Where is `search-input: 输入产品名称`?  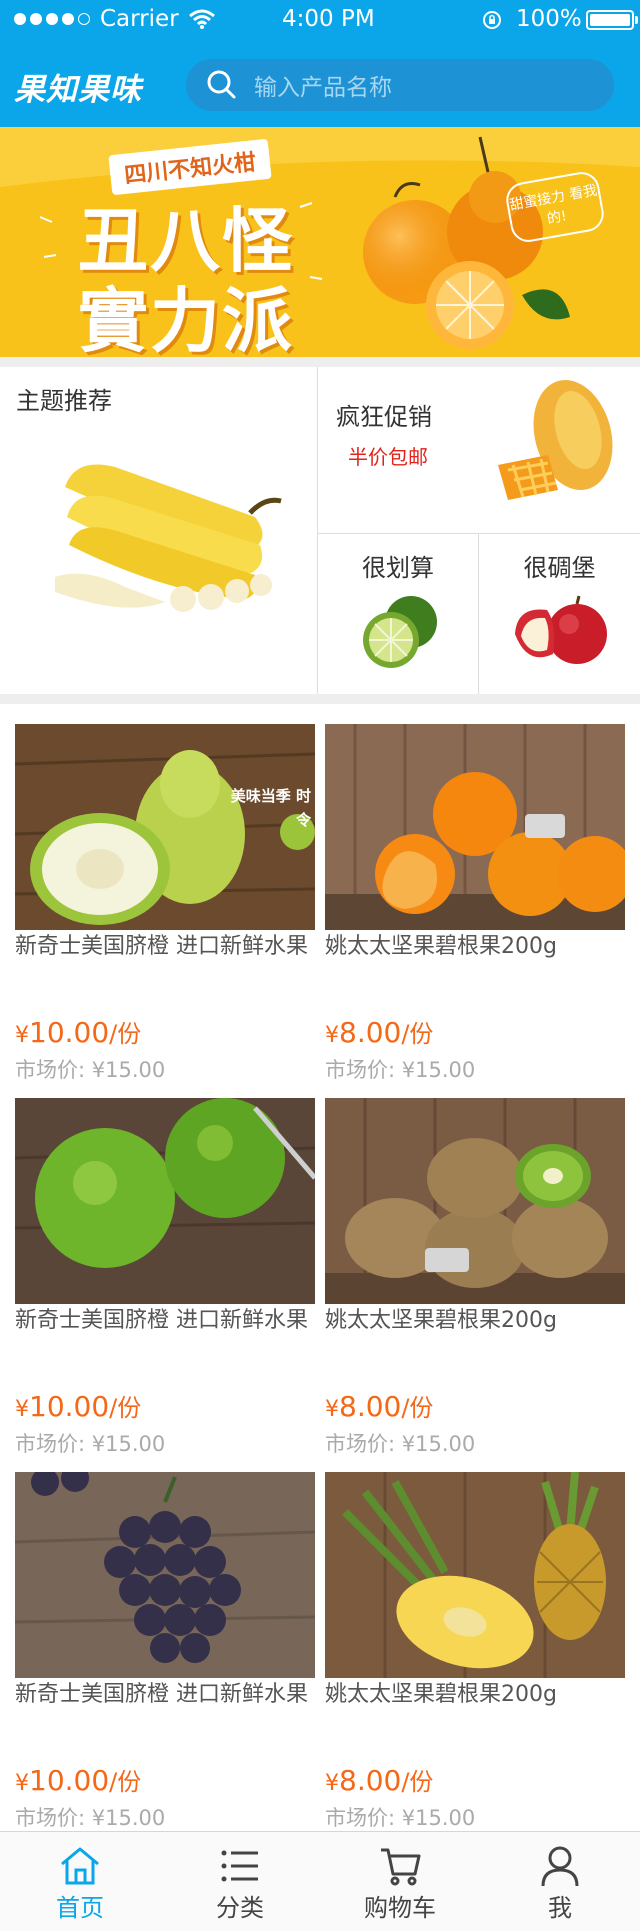 search-input: 输入产品名称 is located at coordinates (323, 85).